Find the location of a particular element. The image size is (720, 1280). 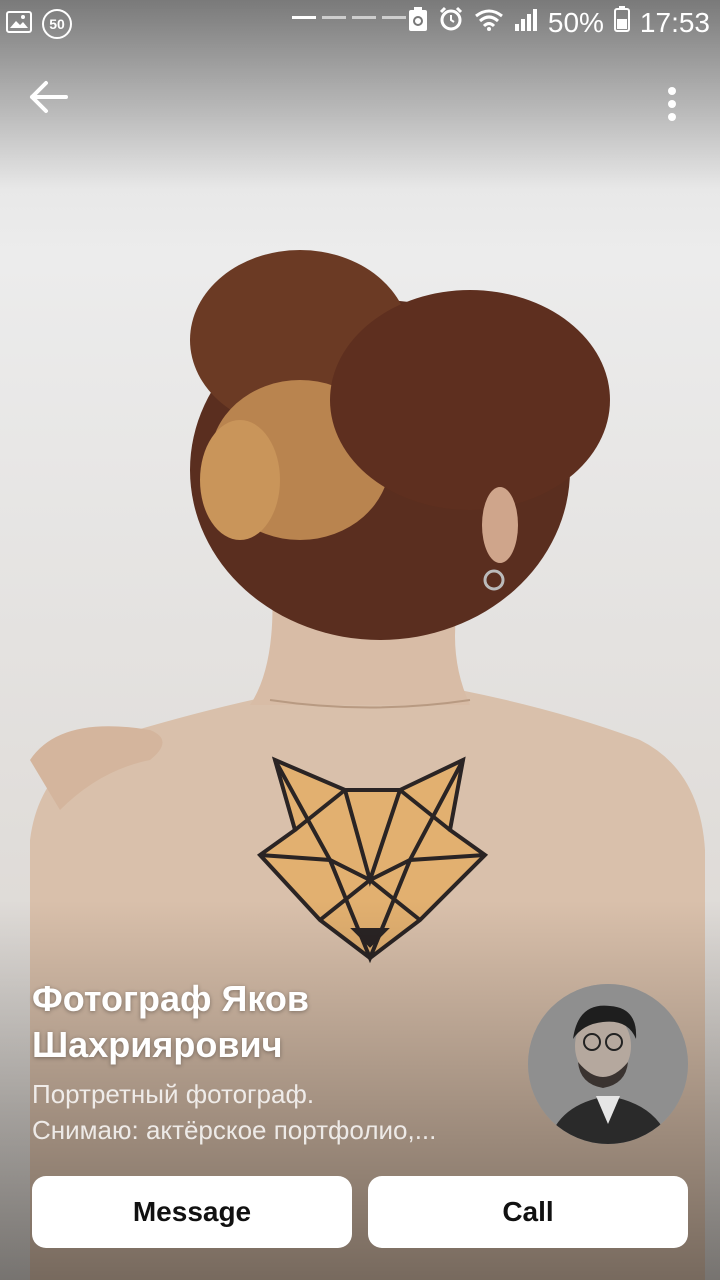

back-button is located at coordinates (56, 105).